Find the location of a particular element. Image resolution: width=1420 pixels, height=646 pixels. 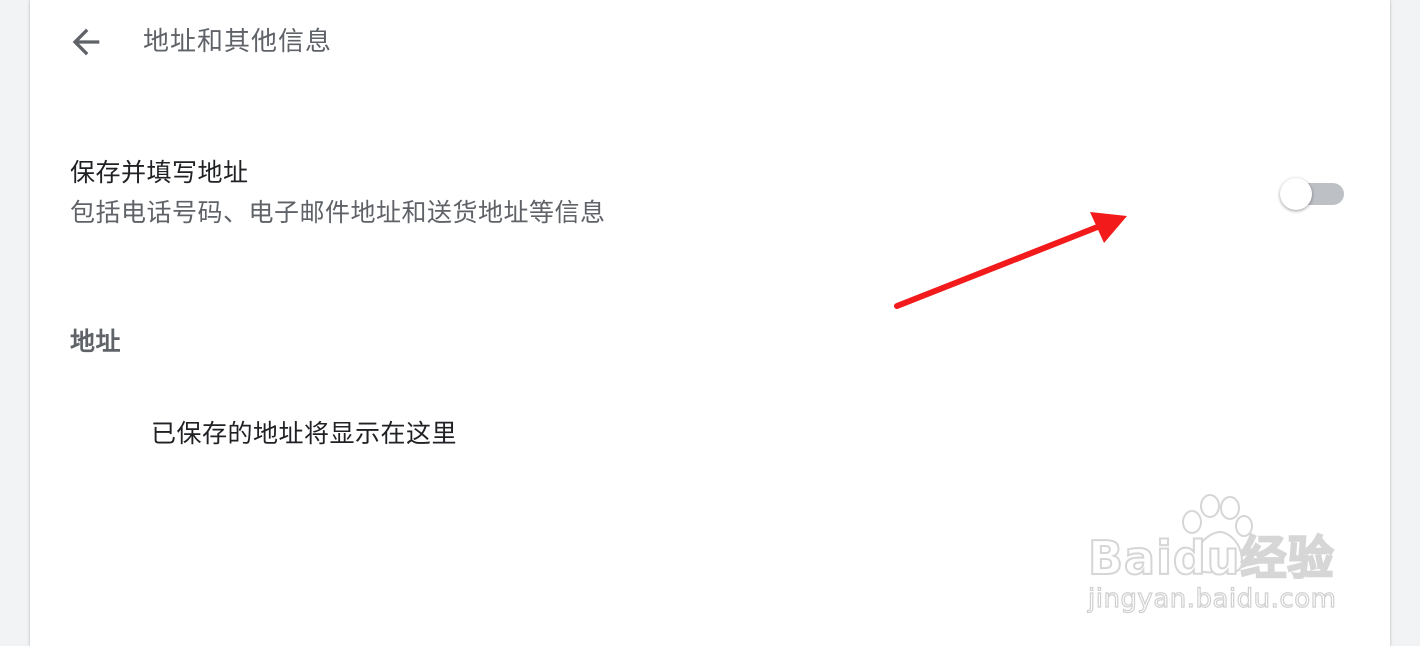

arrow-back-icon is located at coordinates (86, 42).